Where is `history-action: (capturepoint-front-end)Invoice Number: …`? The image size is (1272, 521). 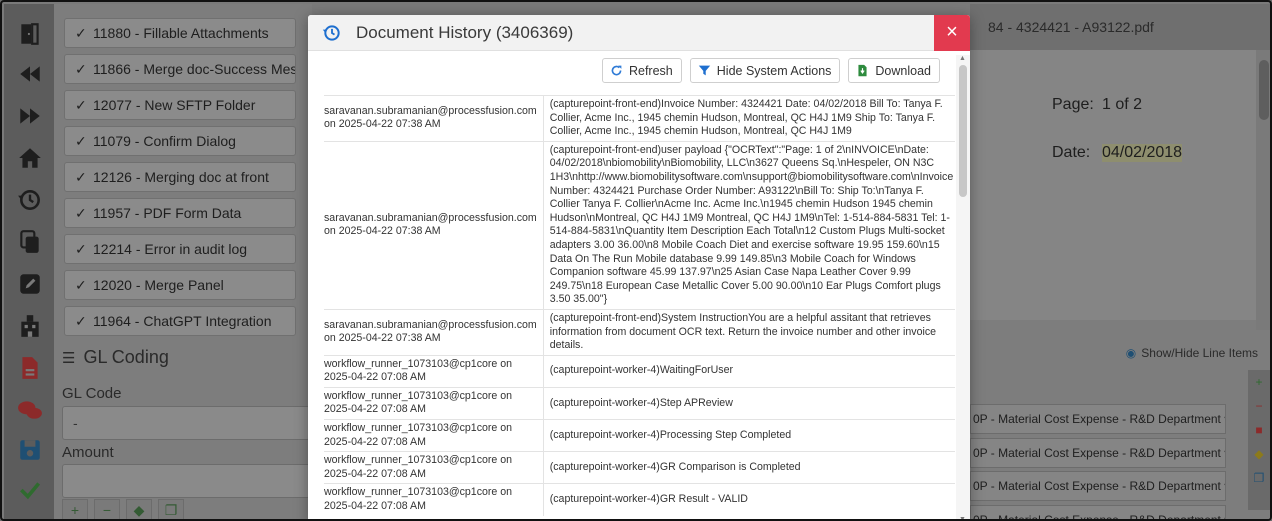 history-action: (capturepoint-front-end)Invoice Number: … is located at coordinates (749, 118).